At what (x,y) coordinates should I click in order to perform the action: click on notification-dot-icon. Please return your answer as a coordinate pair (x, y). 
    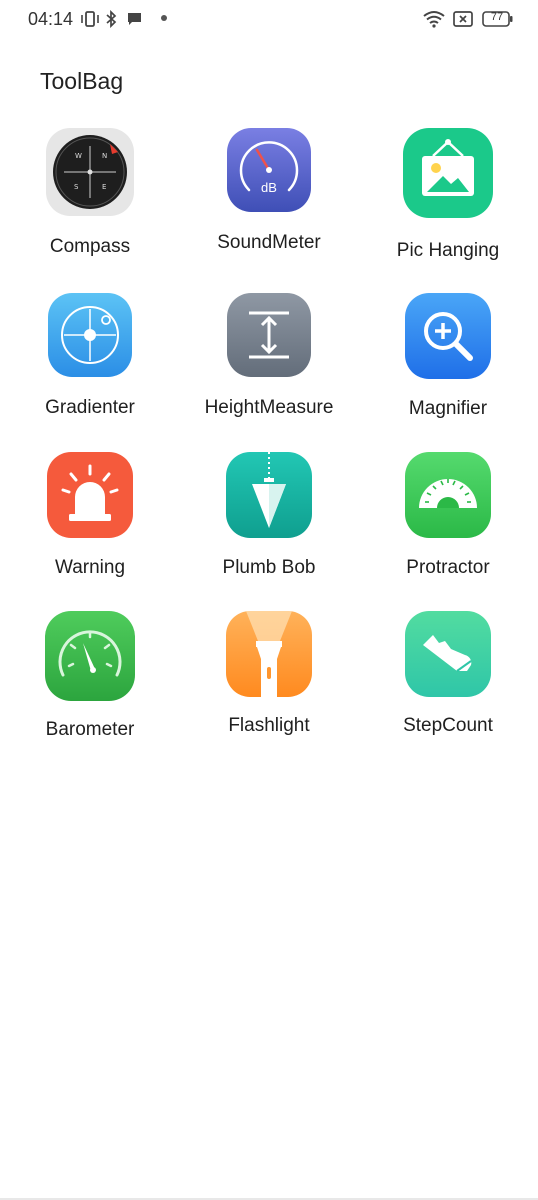
    Looking at the image, I should click on (164, 18).